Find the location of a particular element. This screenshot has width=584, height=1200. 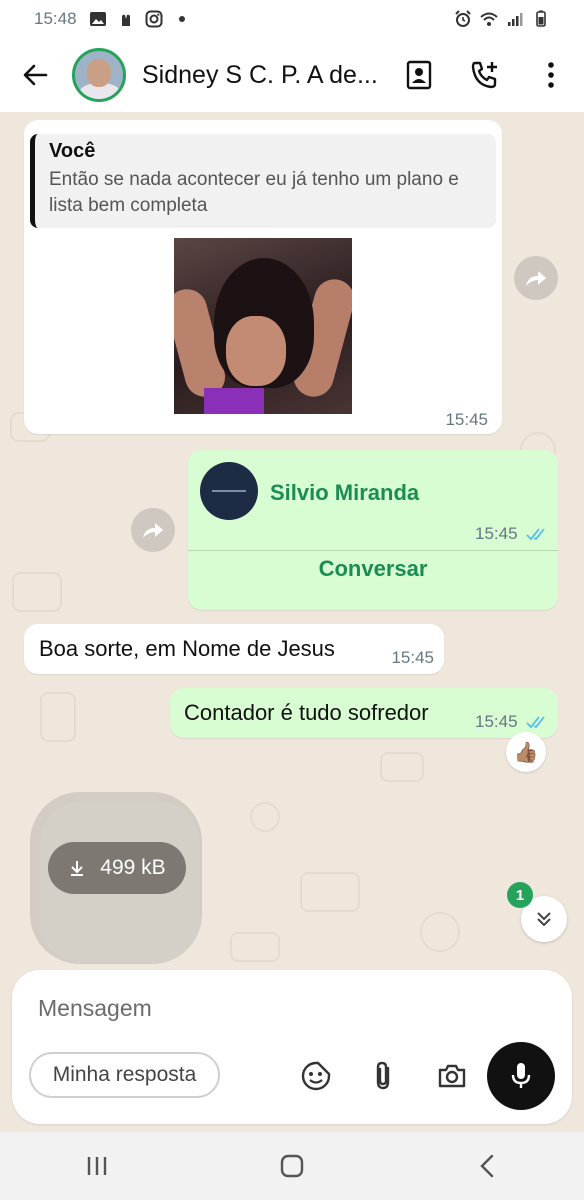

system-navigation-bar is located at coordinates (292, 1166).